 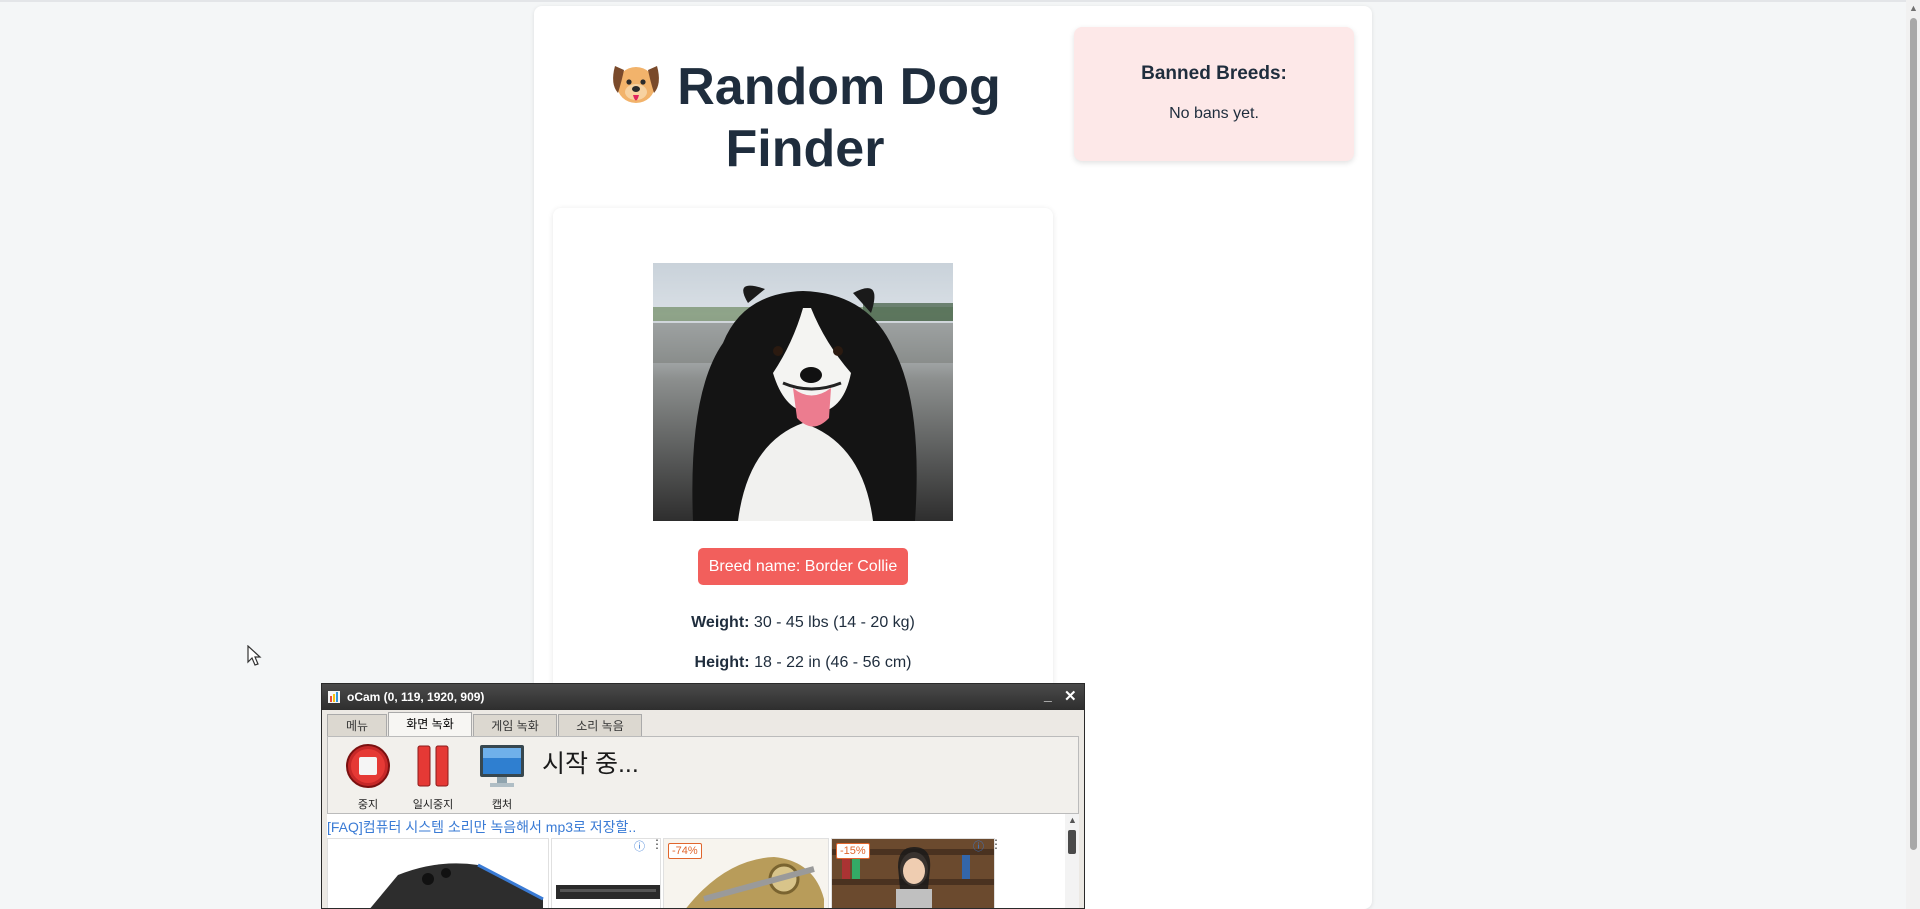 What do you see at coordinates (720, 622) in the screenshot?
I see `weight-label: Weight:` at bounding box center [720, 622].